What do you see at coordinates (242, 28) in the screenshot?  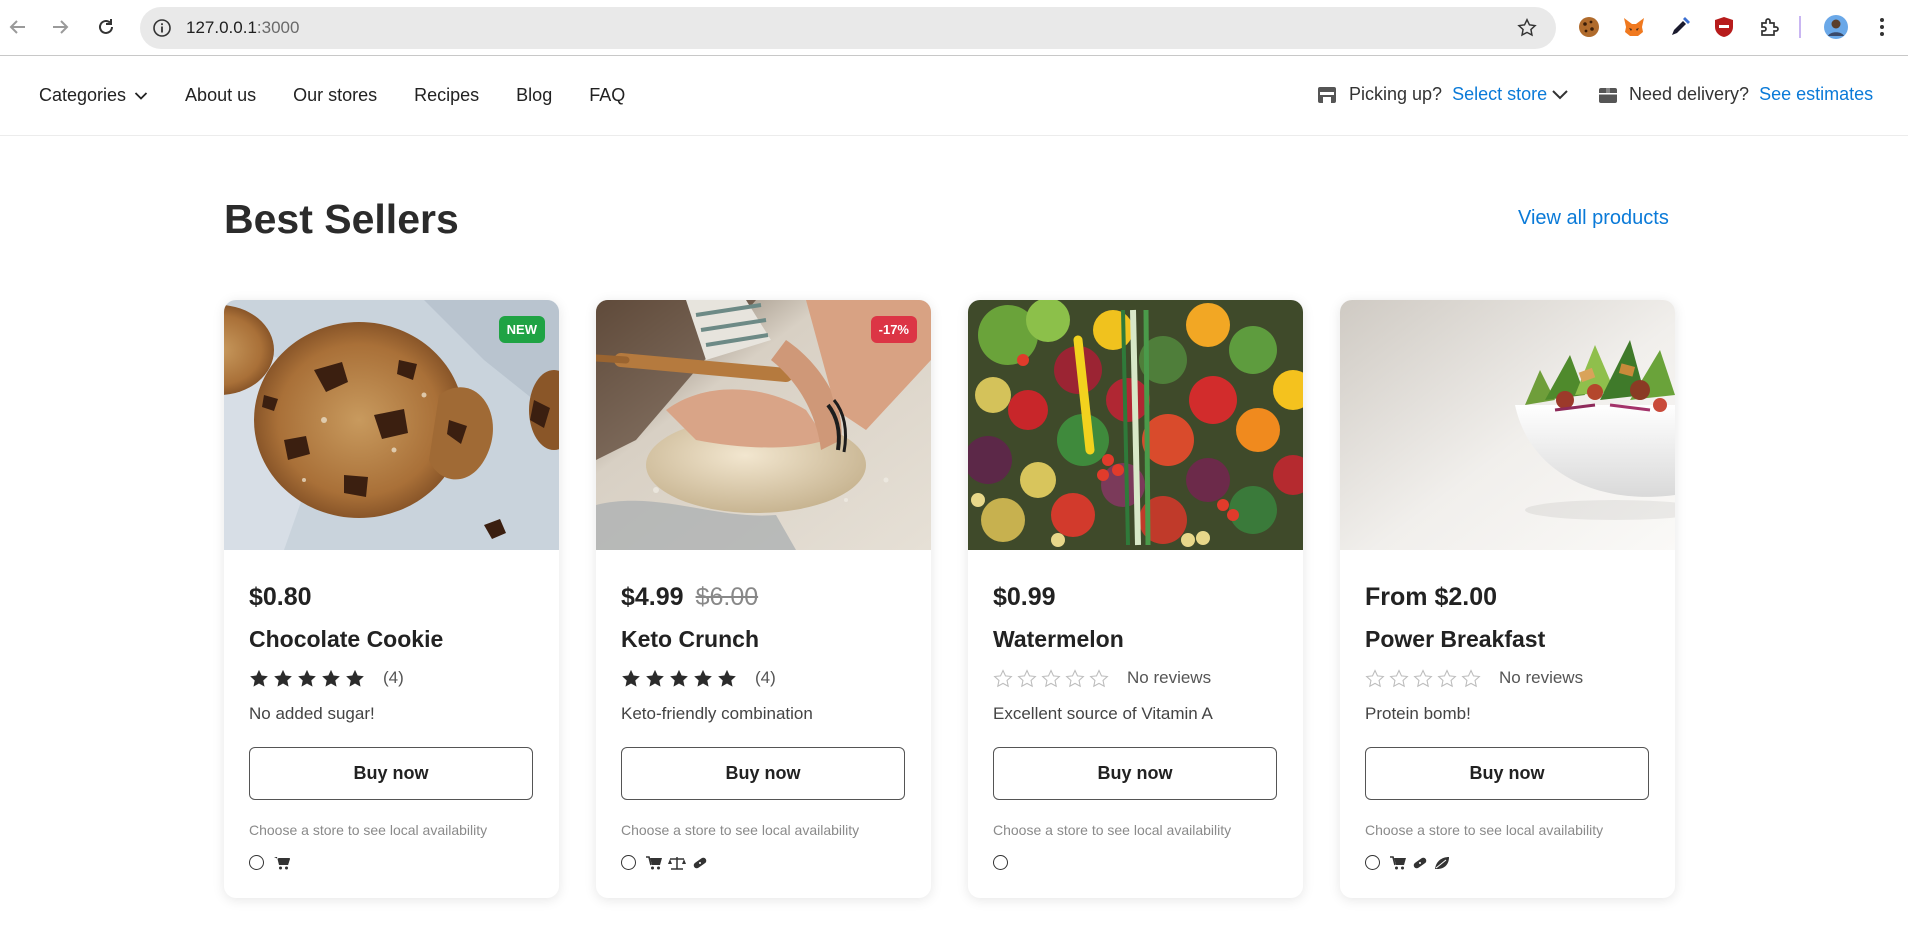 I see `url-text: 127.0.0.1:3000` at bounding box center [242, 28].